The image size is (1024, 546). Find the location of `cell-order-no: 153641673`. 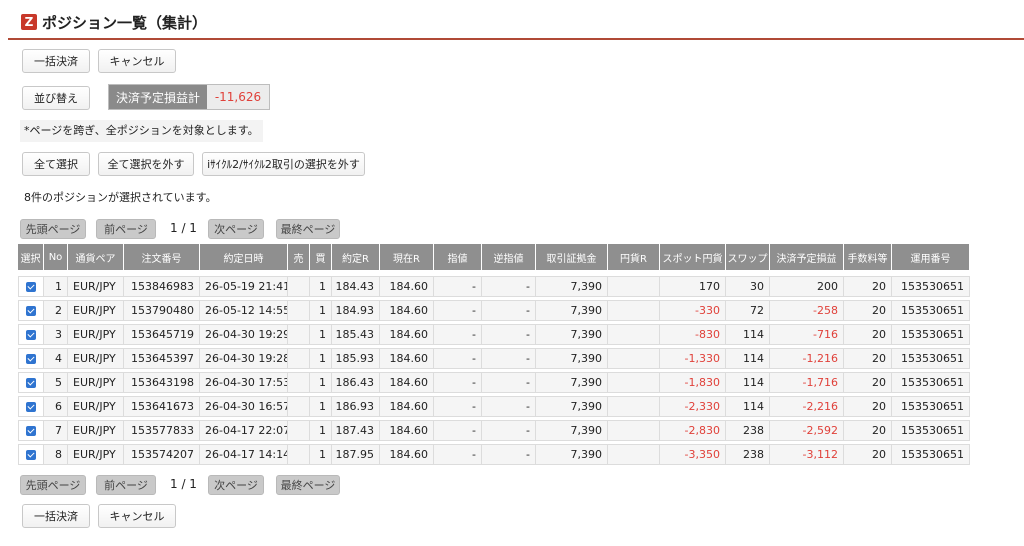

cell-order-no: 153641673 is located at coordinates (162, 406).